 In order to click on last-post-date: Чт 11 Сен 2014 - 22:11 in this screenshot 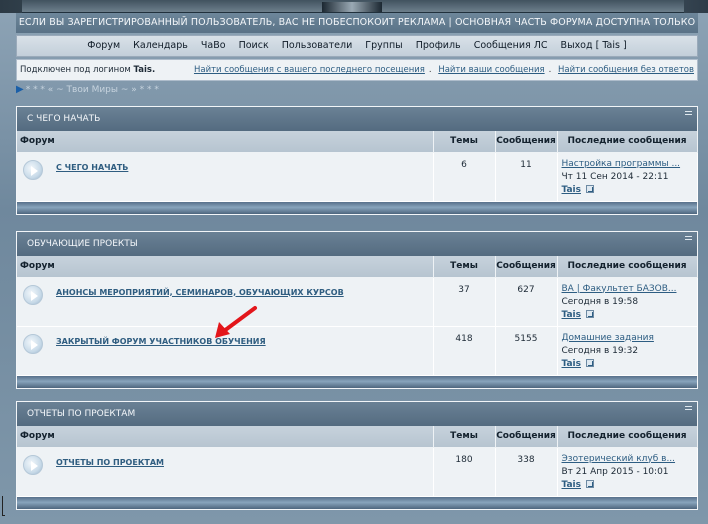, I will do `click(615, 176)`.